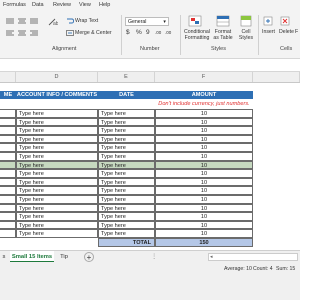 This screenshot has width=320, height=300. Describe the element at coordinates (70, 21) in the screenshot. I see `wrap-text-icon` at that location.